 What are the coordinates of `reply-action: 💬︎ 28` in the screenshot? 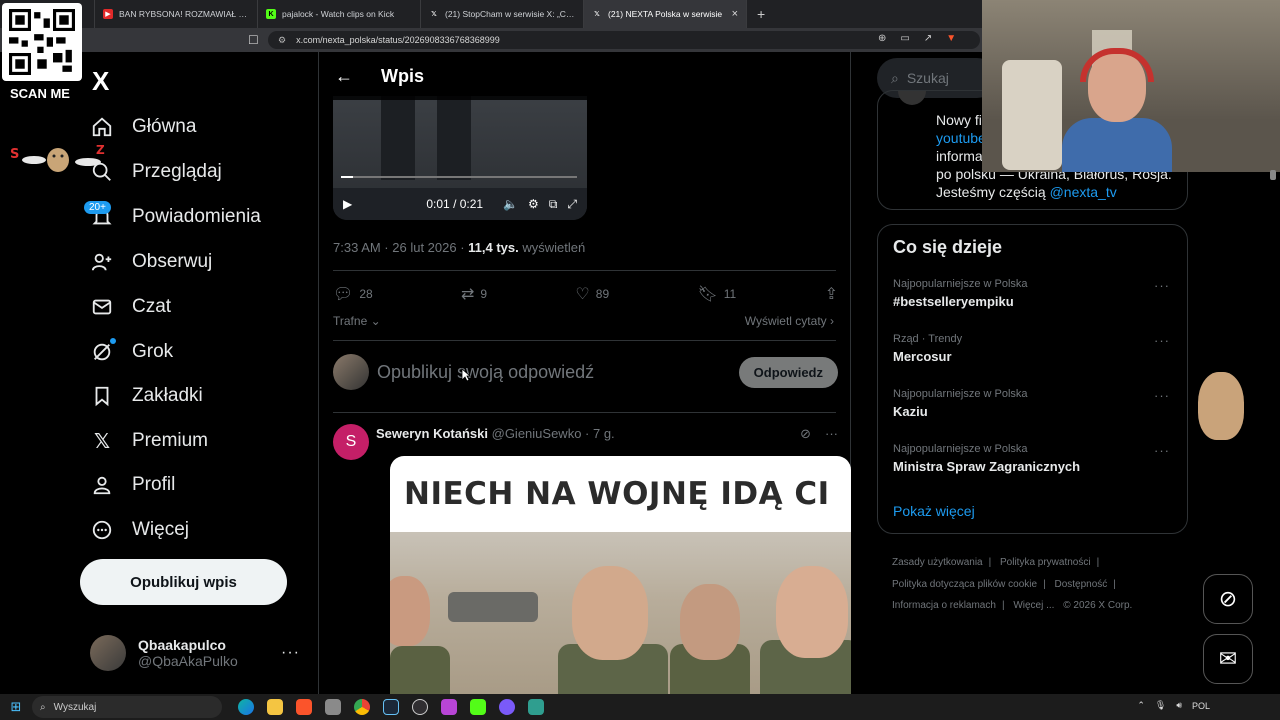 It's located at (353, 294).